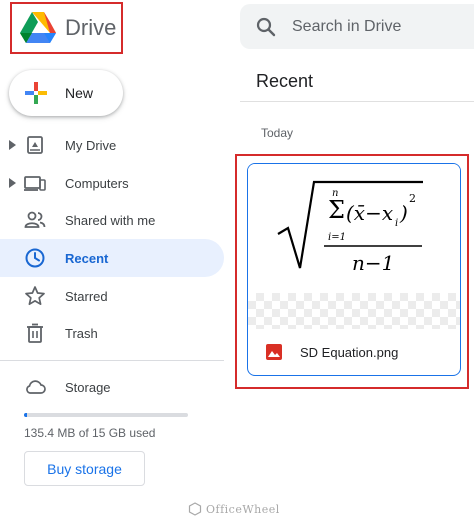 The image size is (474, 531). I want to click on svg-text: n−1, so click(373, 263).